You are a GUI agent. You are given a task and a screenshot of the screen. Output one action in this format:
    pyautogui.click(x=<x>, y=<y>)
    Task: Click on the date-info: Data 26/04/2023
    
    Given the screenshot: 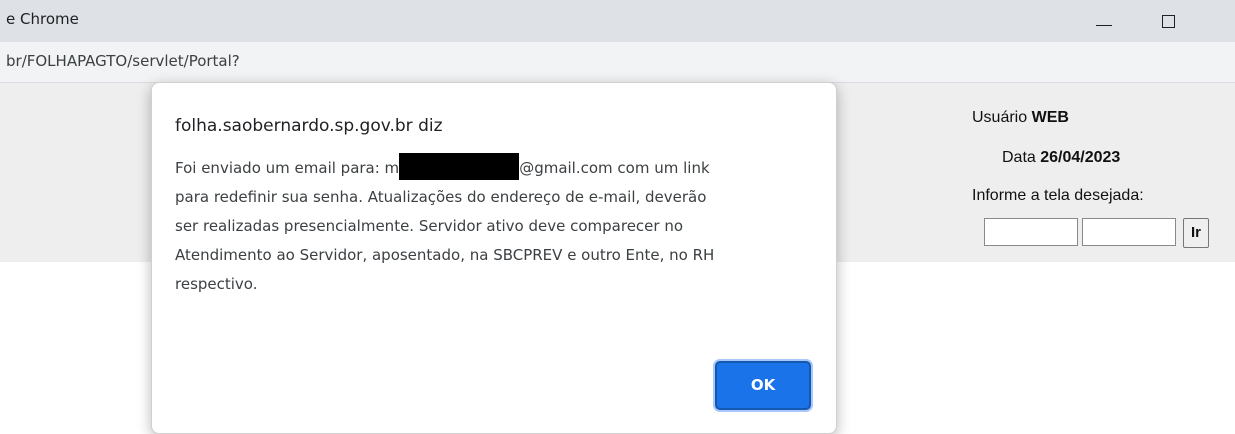 What is the action you would take?
    pyautogui.click(x=1061, y=158)
    